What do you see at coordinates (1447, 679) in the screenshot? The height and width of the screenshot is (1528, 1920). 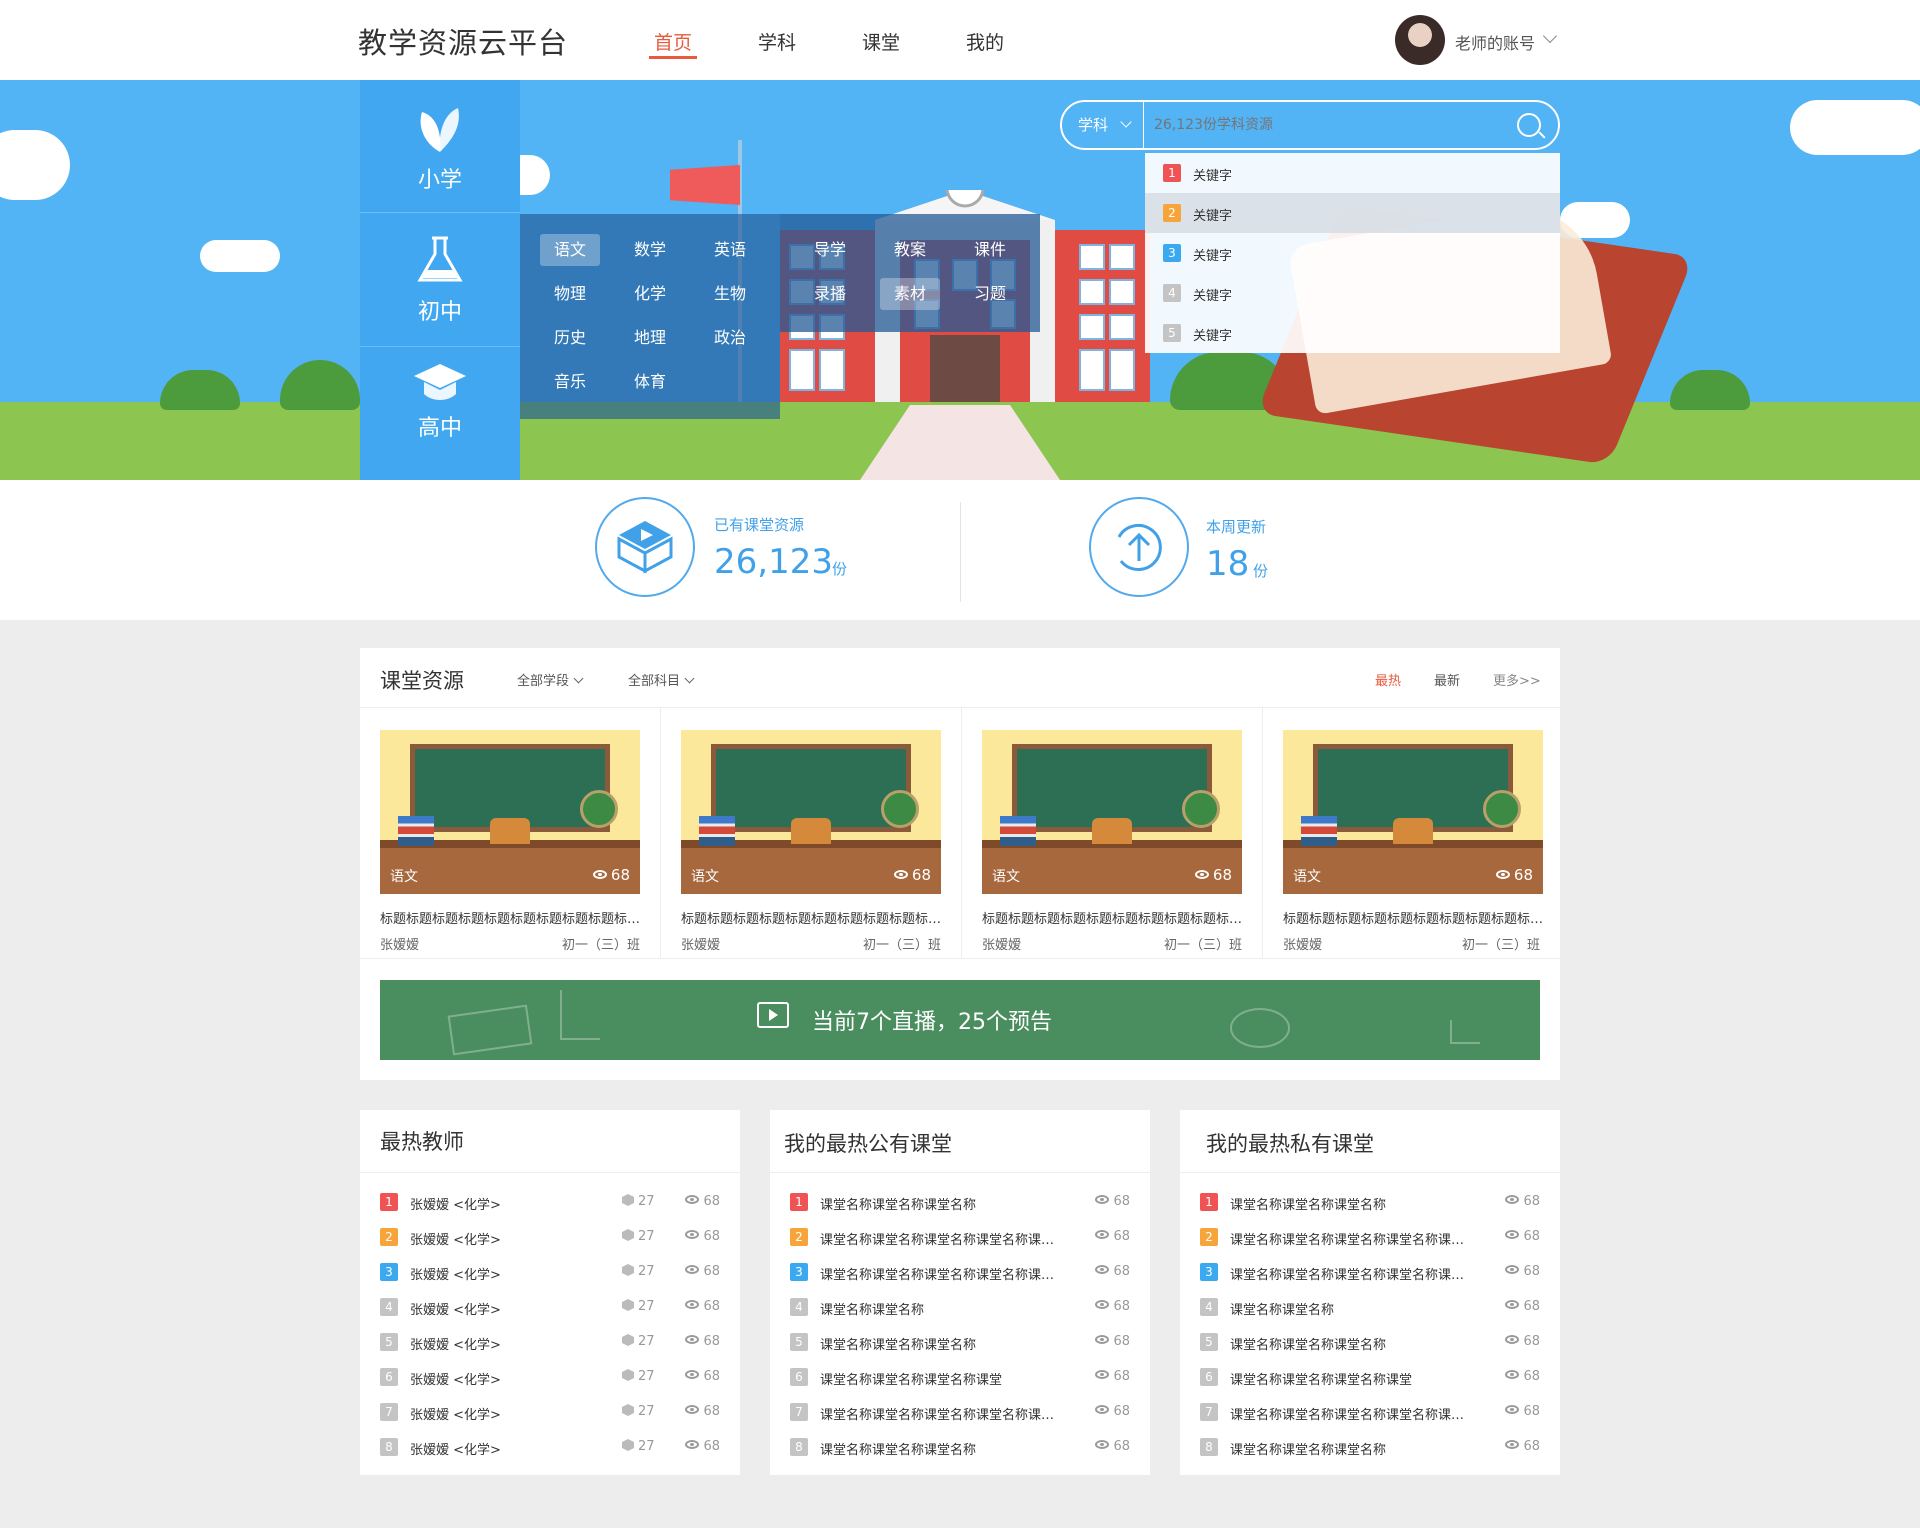 I see `tab-newest: 最新` at bounding box center [1447, 679].